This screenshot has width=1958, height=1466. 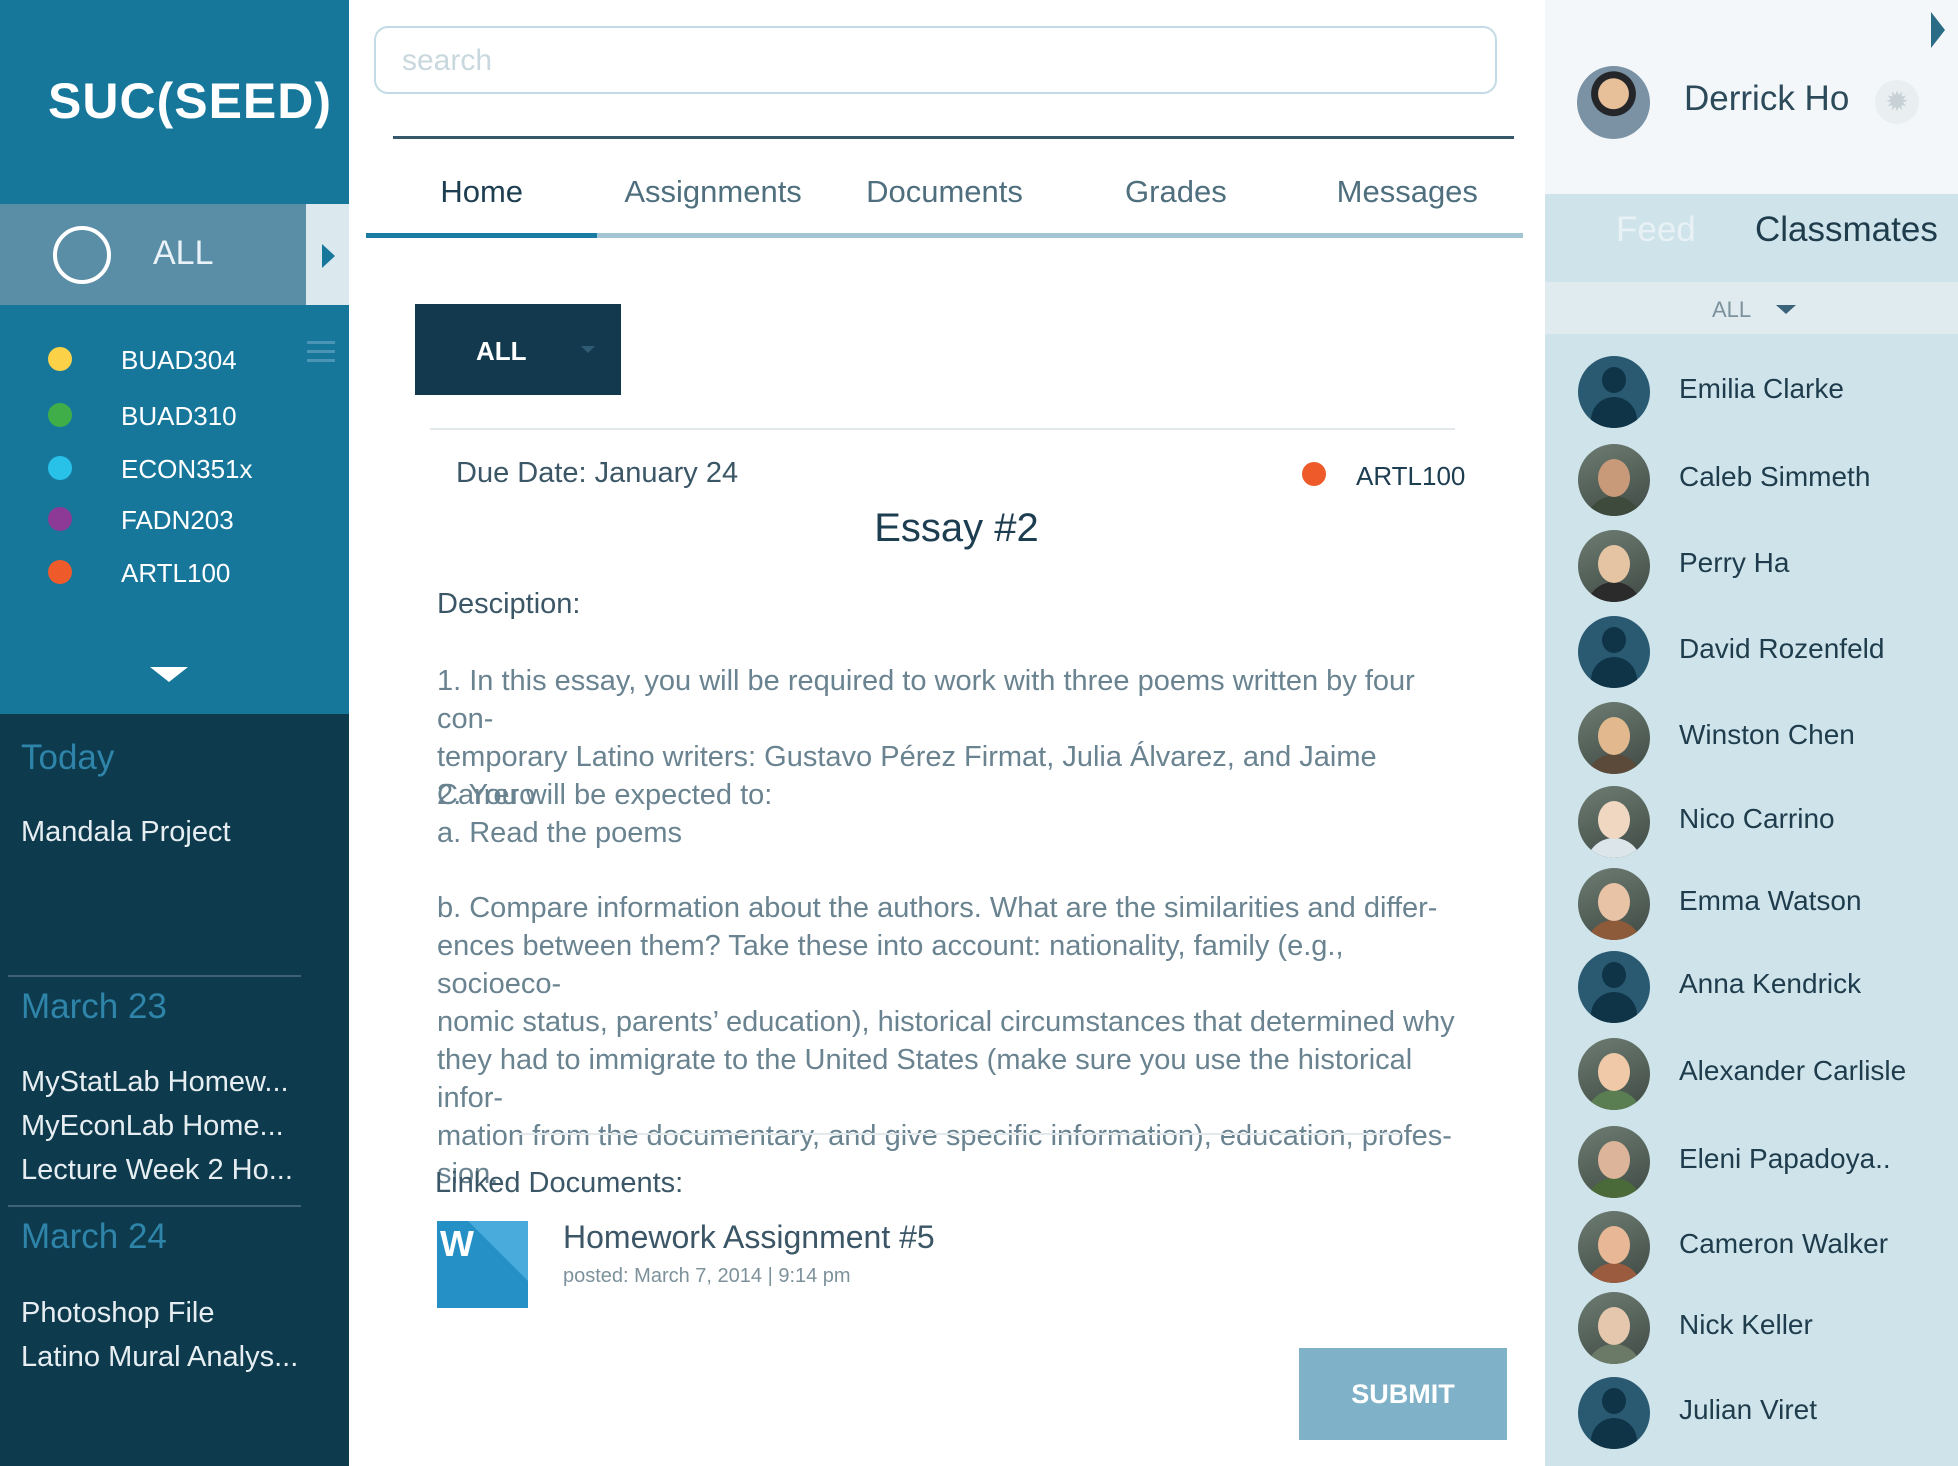 I want to click on schedule-date-heading: Today, so click(x=68, y=757).